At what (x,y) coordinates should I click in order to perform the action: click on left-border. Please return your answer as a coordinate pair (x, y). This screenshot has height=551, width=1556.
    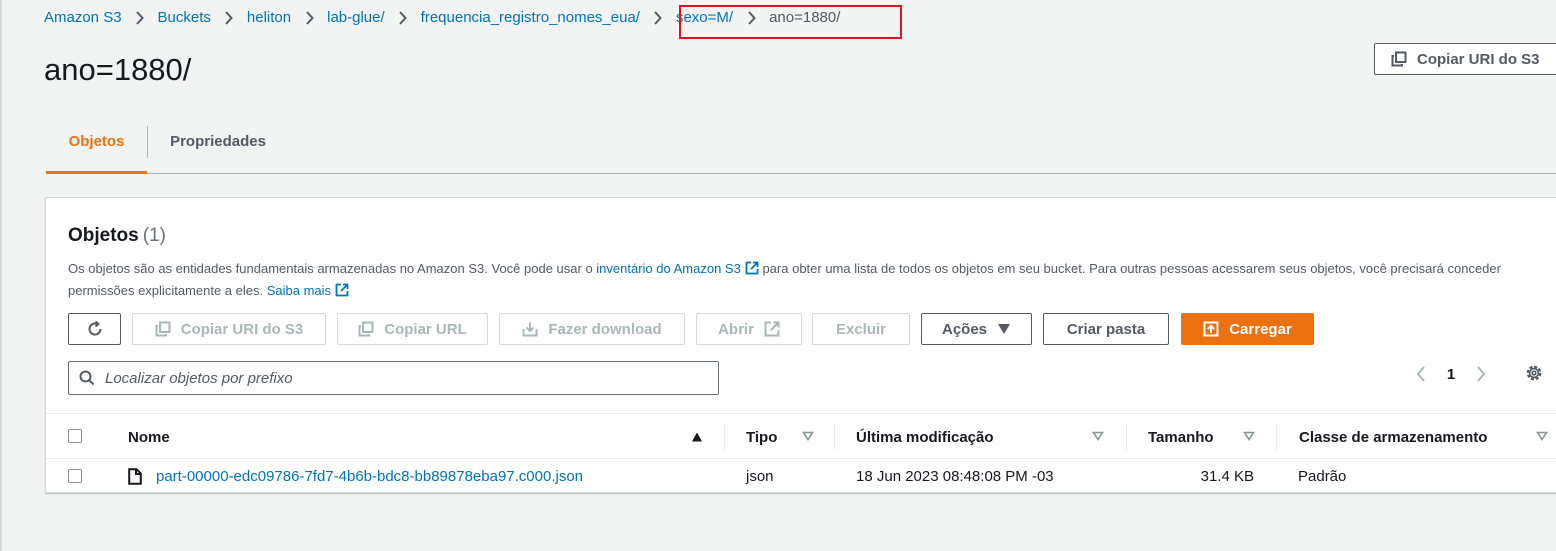
    Looking at the image, I should click on (1, 275).